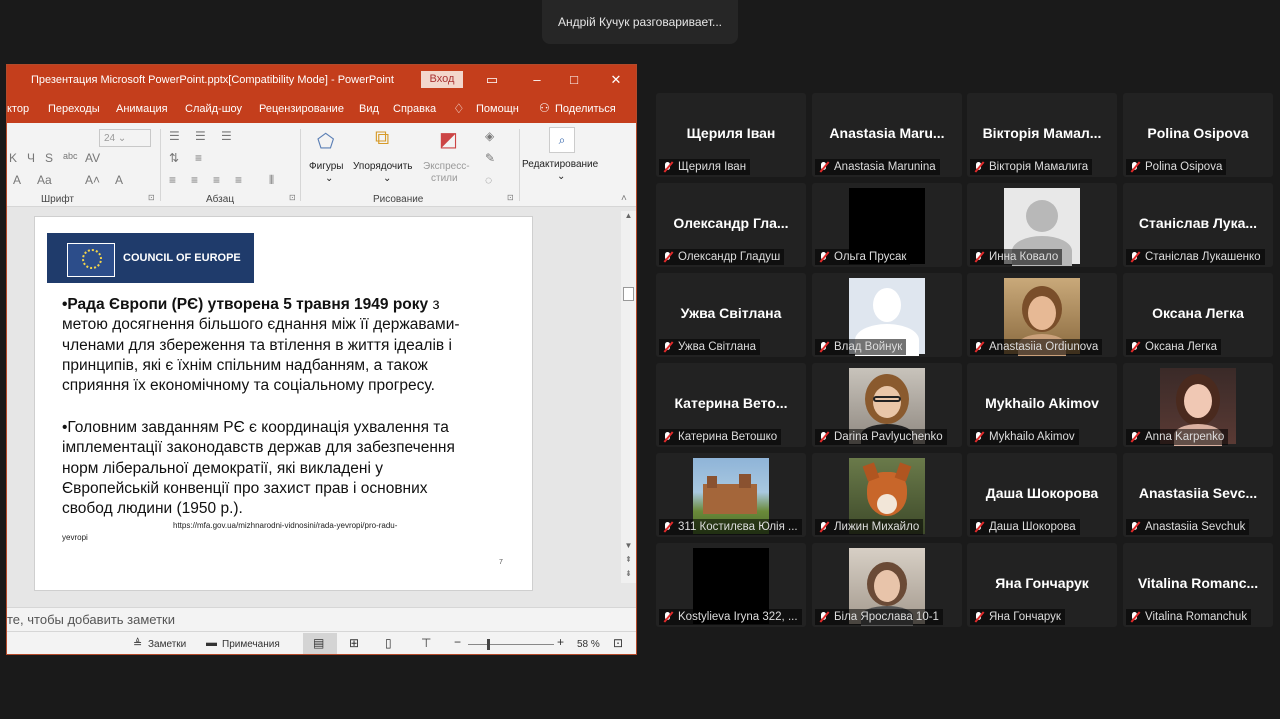  Describe the element at coordinates (1042, 225) in the screenshot. I see `participant-tile: Инна Ковало` at that location.